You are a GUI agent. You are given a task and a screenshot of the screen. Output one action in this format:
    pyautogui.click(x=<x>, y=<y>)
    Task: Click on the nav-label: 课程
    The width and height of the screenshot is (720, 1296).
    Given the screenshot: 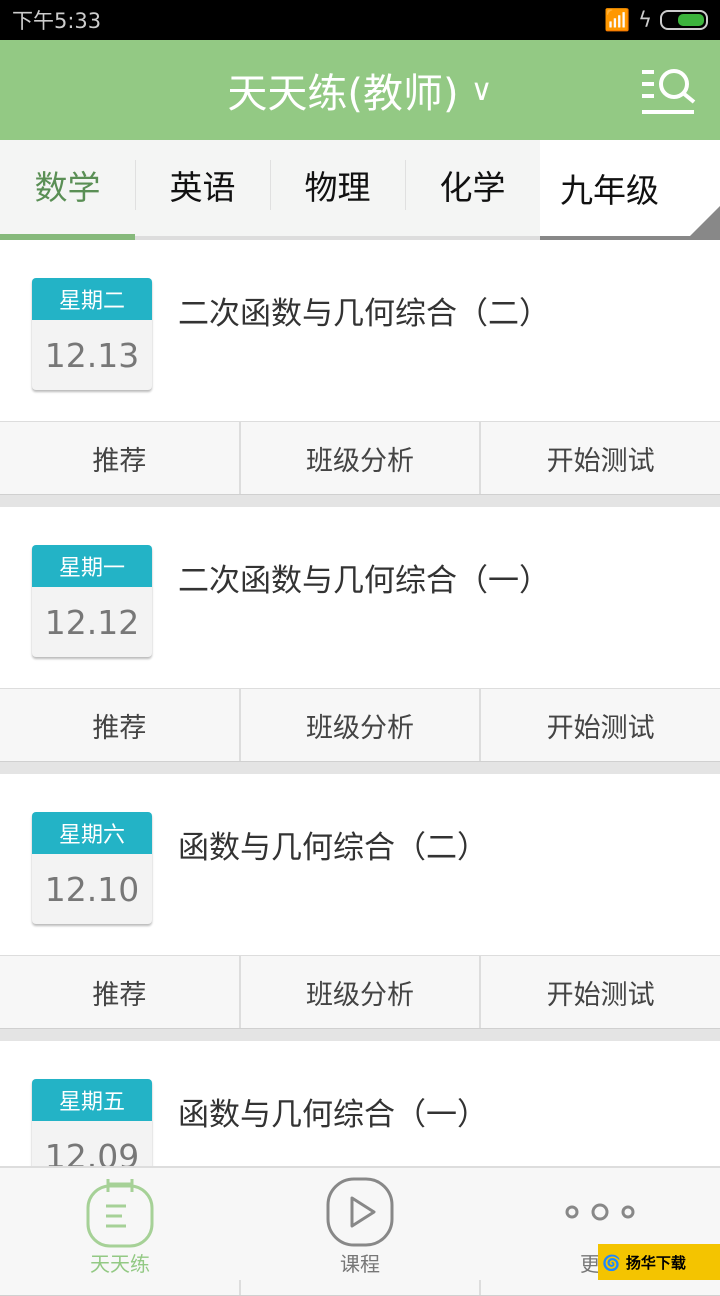 What is the action you would take?
    pyautogui.click(x=360, y=1264)
    